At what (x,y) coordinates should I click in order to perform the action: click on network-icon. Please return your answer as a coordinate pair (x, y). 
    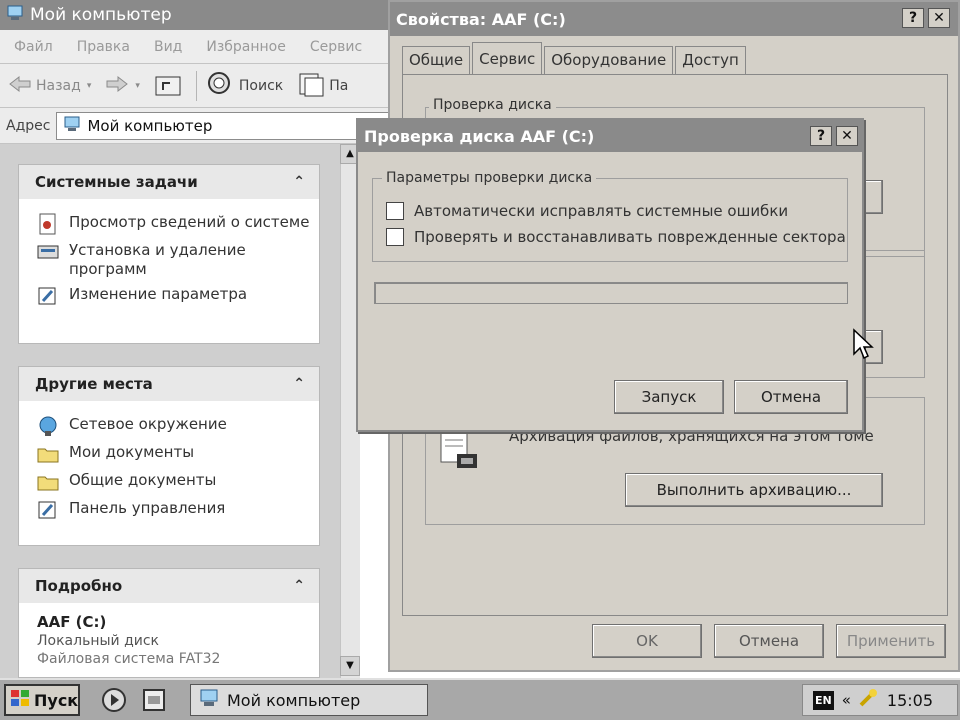
    Looking at the image, I should click on (48, 426).